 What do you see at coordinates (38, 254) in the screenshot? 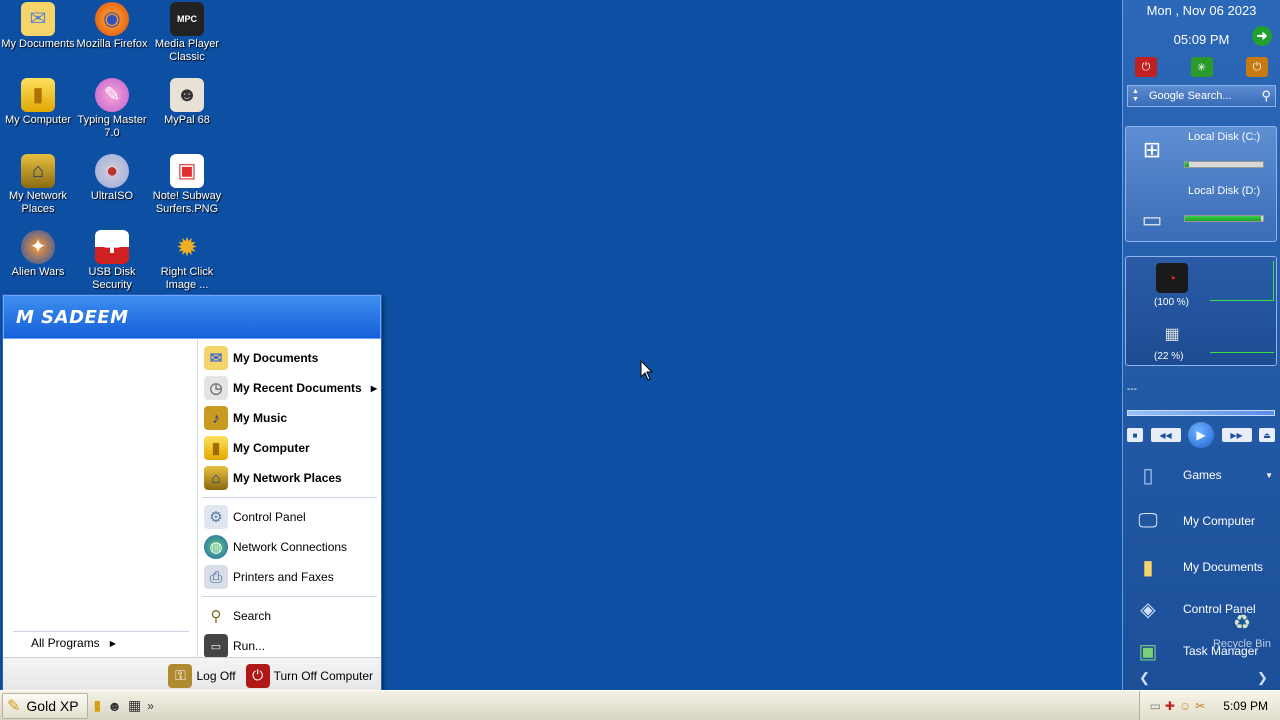
I see `desktop-icon-alien-wars: ✦ Alien Wars` at bounding box center [38, 254].